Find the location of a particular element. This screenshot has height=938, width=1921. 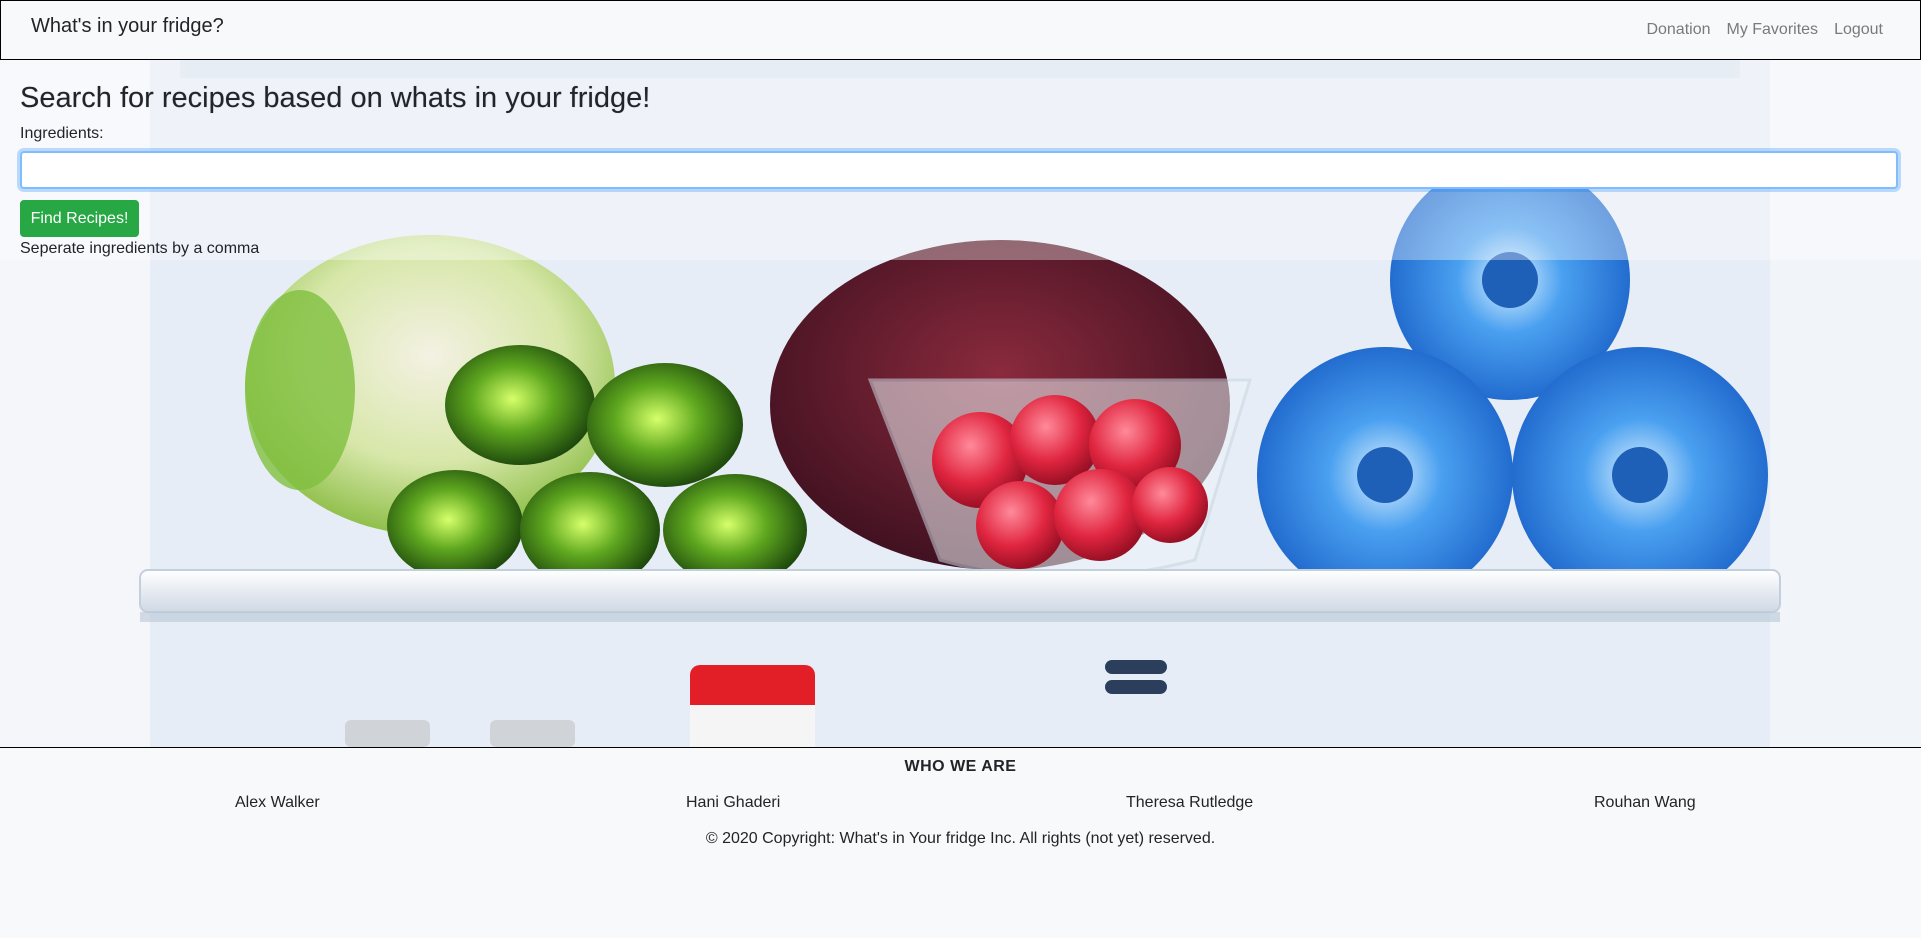

ingredients-hint: Seperate ingredients by a comma is located at coordinates (140, 248).